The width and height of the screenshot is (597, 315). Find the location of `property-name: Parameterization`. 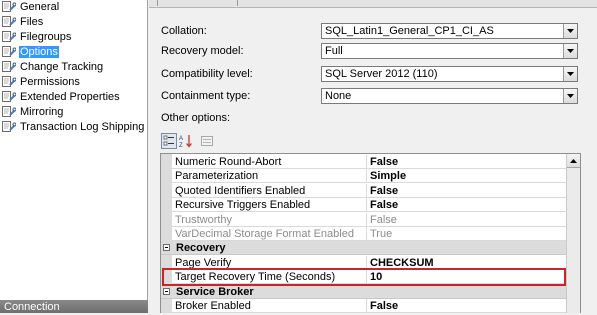

property-name: Parameterization is located at coordinates (217, 176).